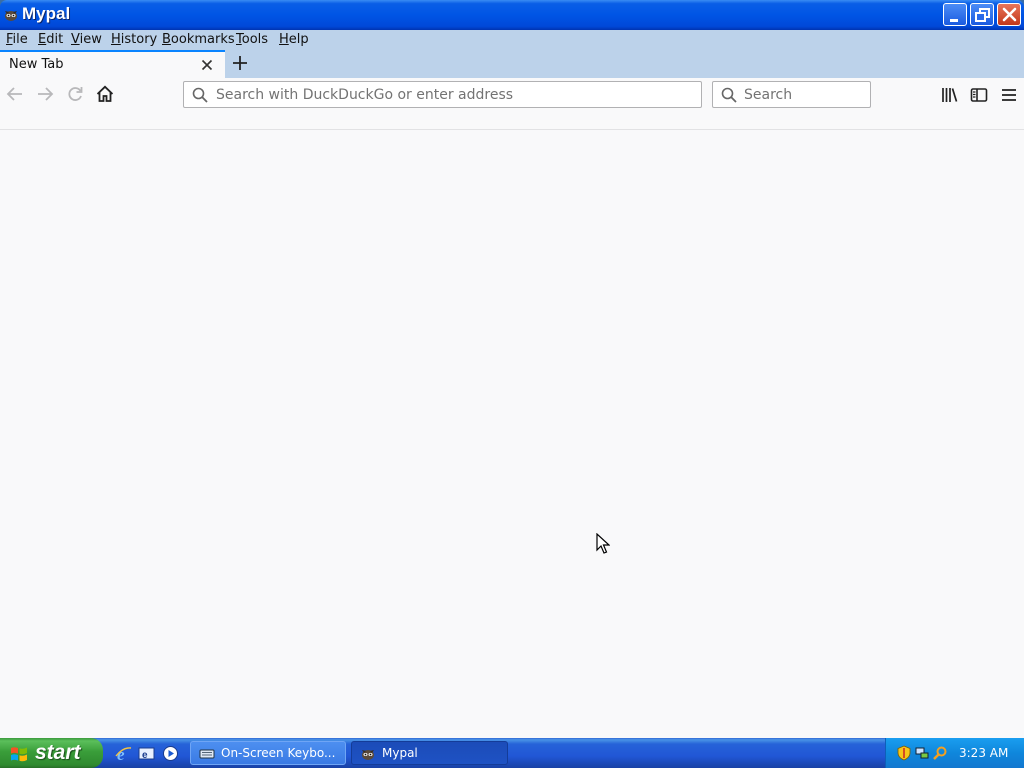 The height and width of the screenshot is (768, 1024). I want to click on restore-button, so click(982, 14).